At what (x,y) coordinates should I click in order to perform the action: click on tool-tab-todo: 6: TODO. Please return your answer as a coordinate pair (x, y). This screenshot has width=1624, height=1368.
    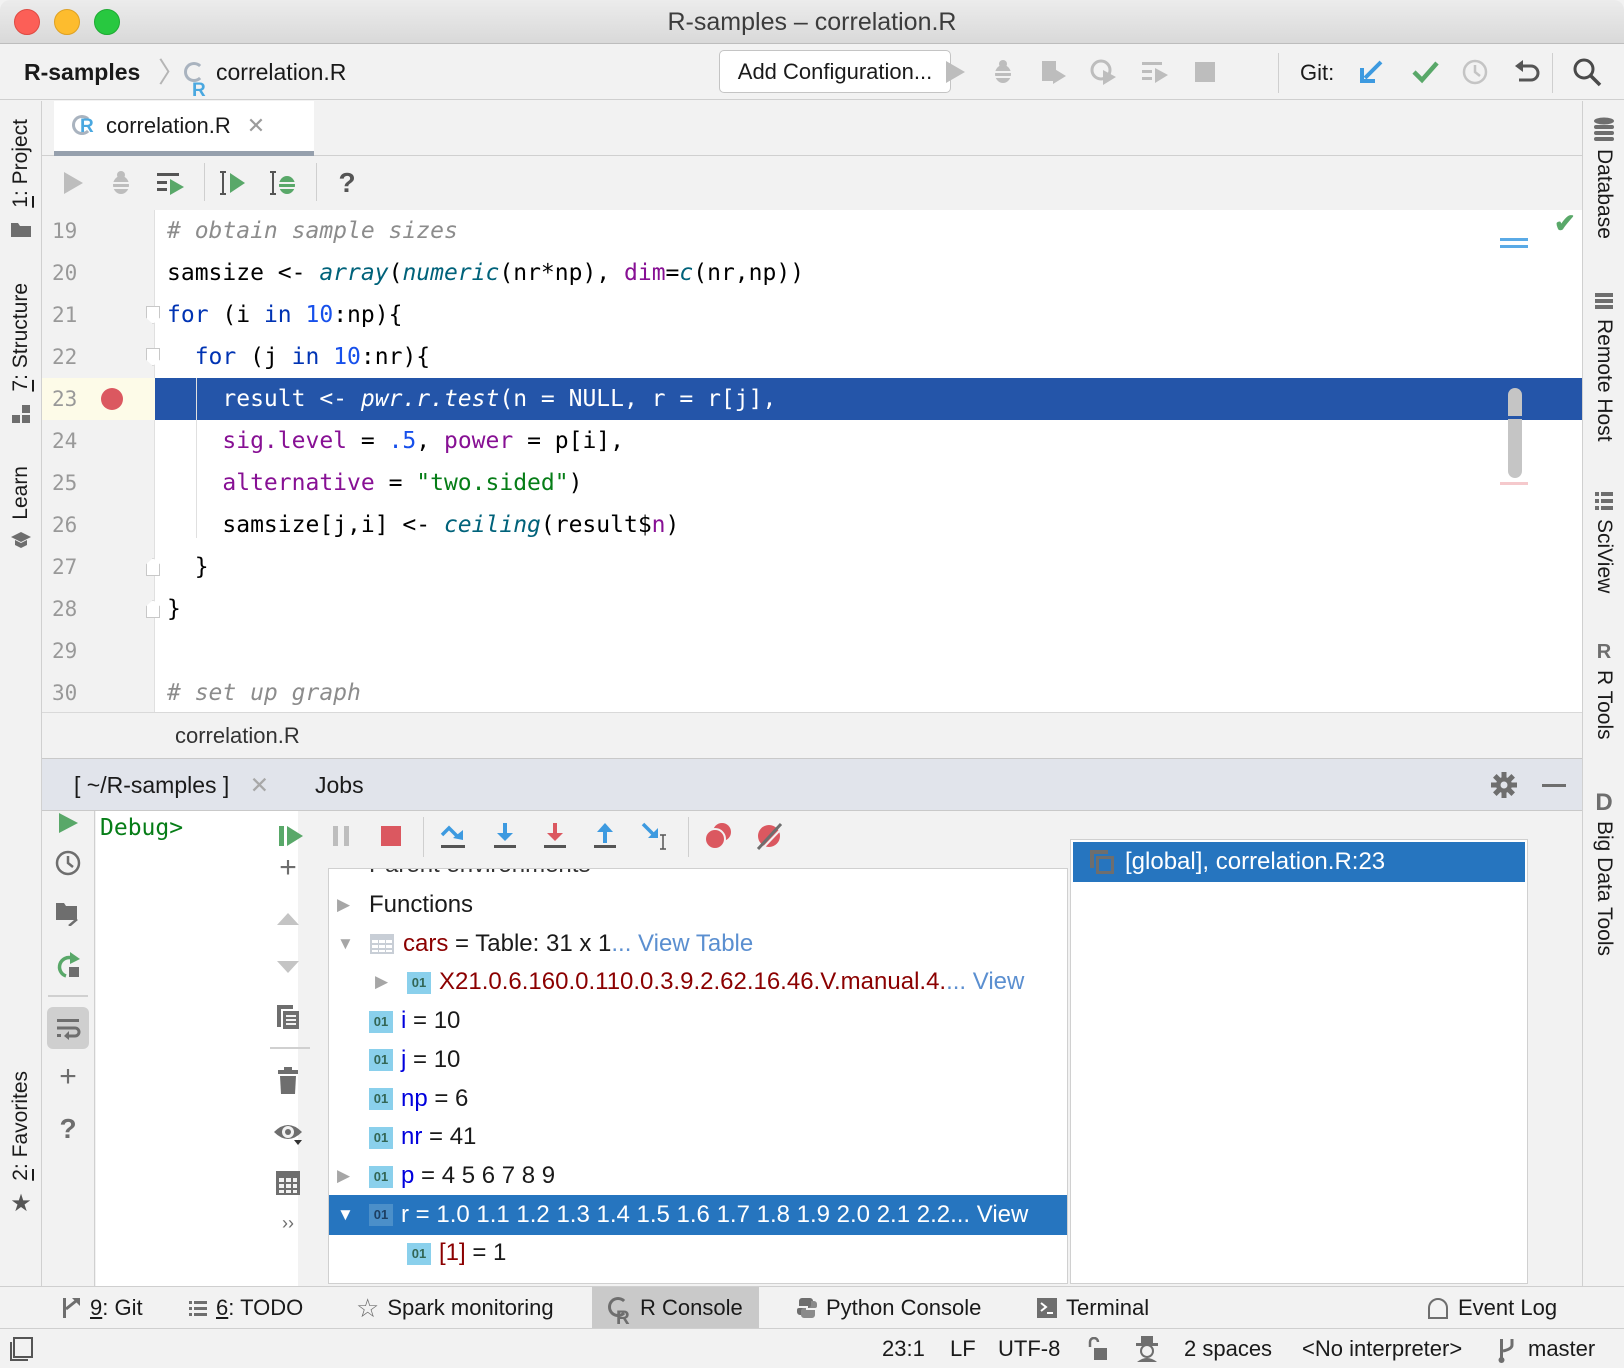
    Looking at the image, I should click on (245, 1308).